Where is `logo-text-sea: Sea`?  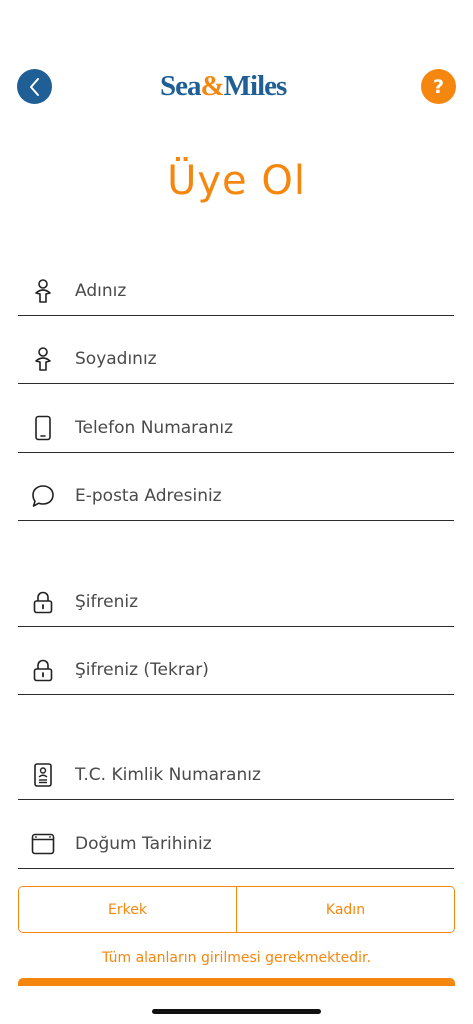 logo-text-sea: Sea is located at coordinates (180, 86).